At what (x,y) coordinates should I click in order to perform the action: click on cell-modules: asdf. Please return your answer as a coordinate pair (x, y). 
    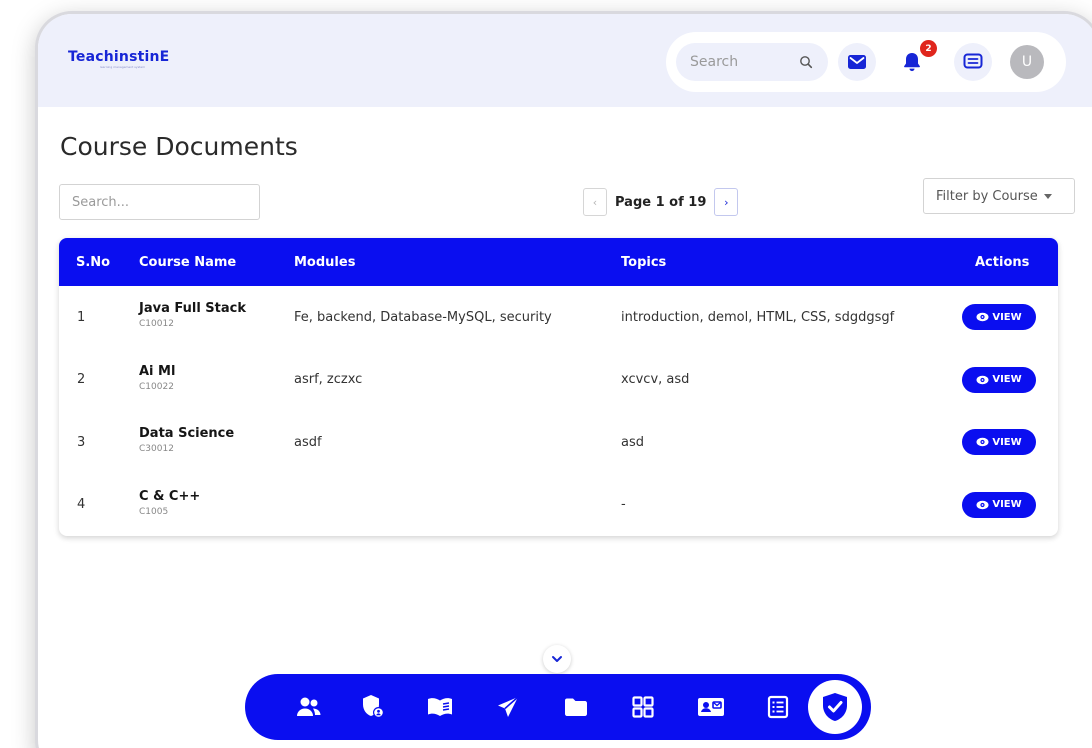
    Looking at the image, I should click on (308, 442).